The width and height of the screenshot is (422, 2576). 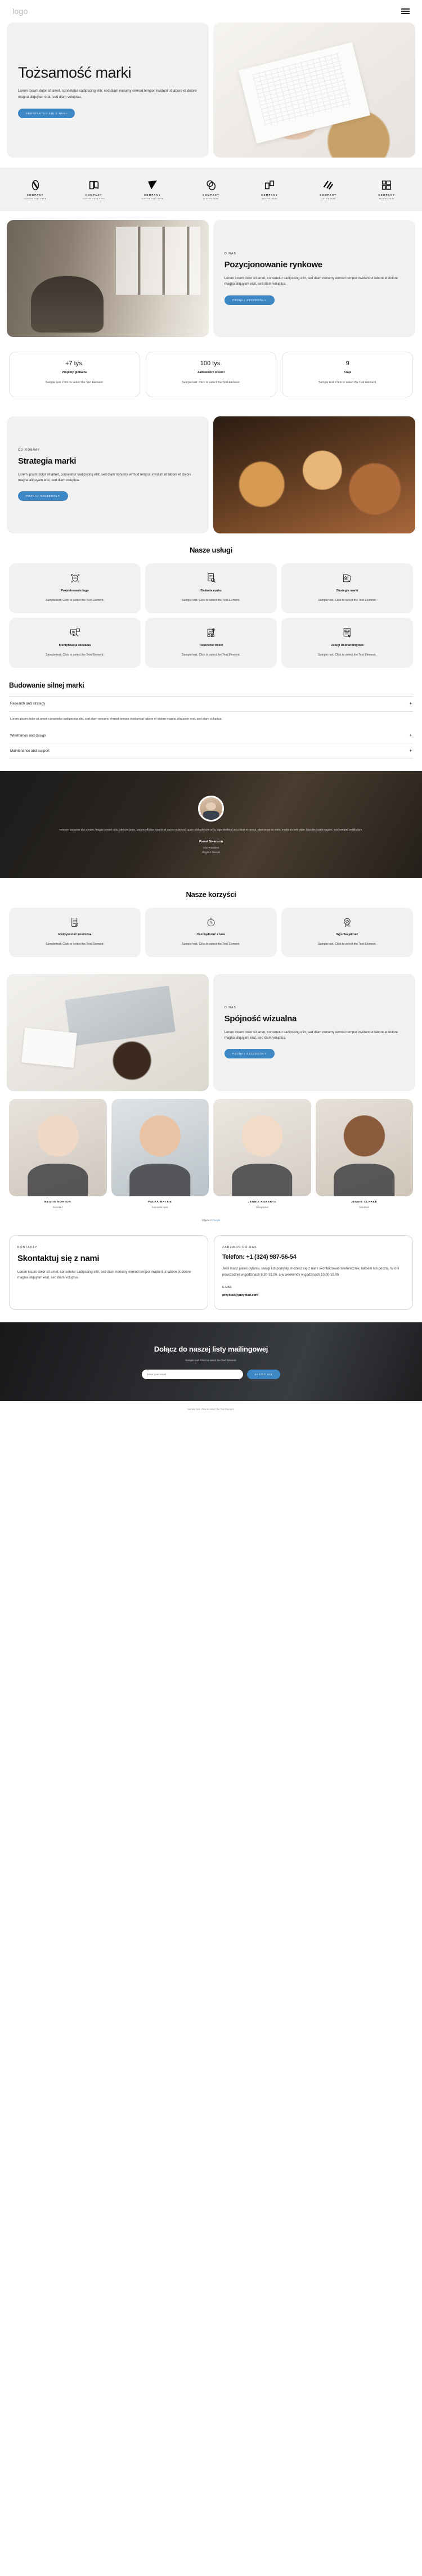 I want to click on site-header: logo, so click(x=211, y=11).